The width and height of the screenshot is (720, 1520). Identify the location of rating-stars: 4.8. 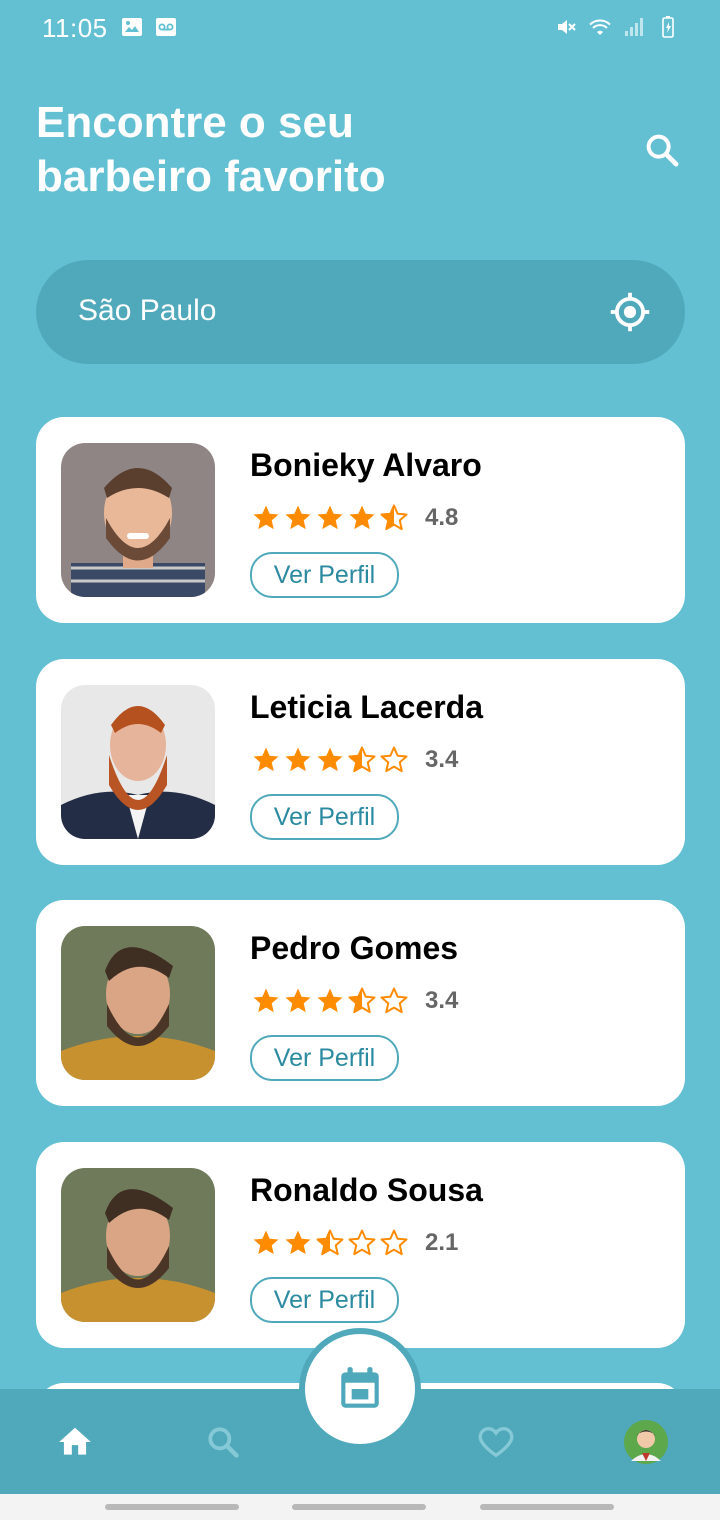
(354, 518).